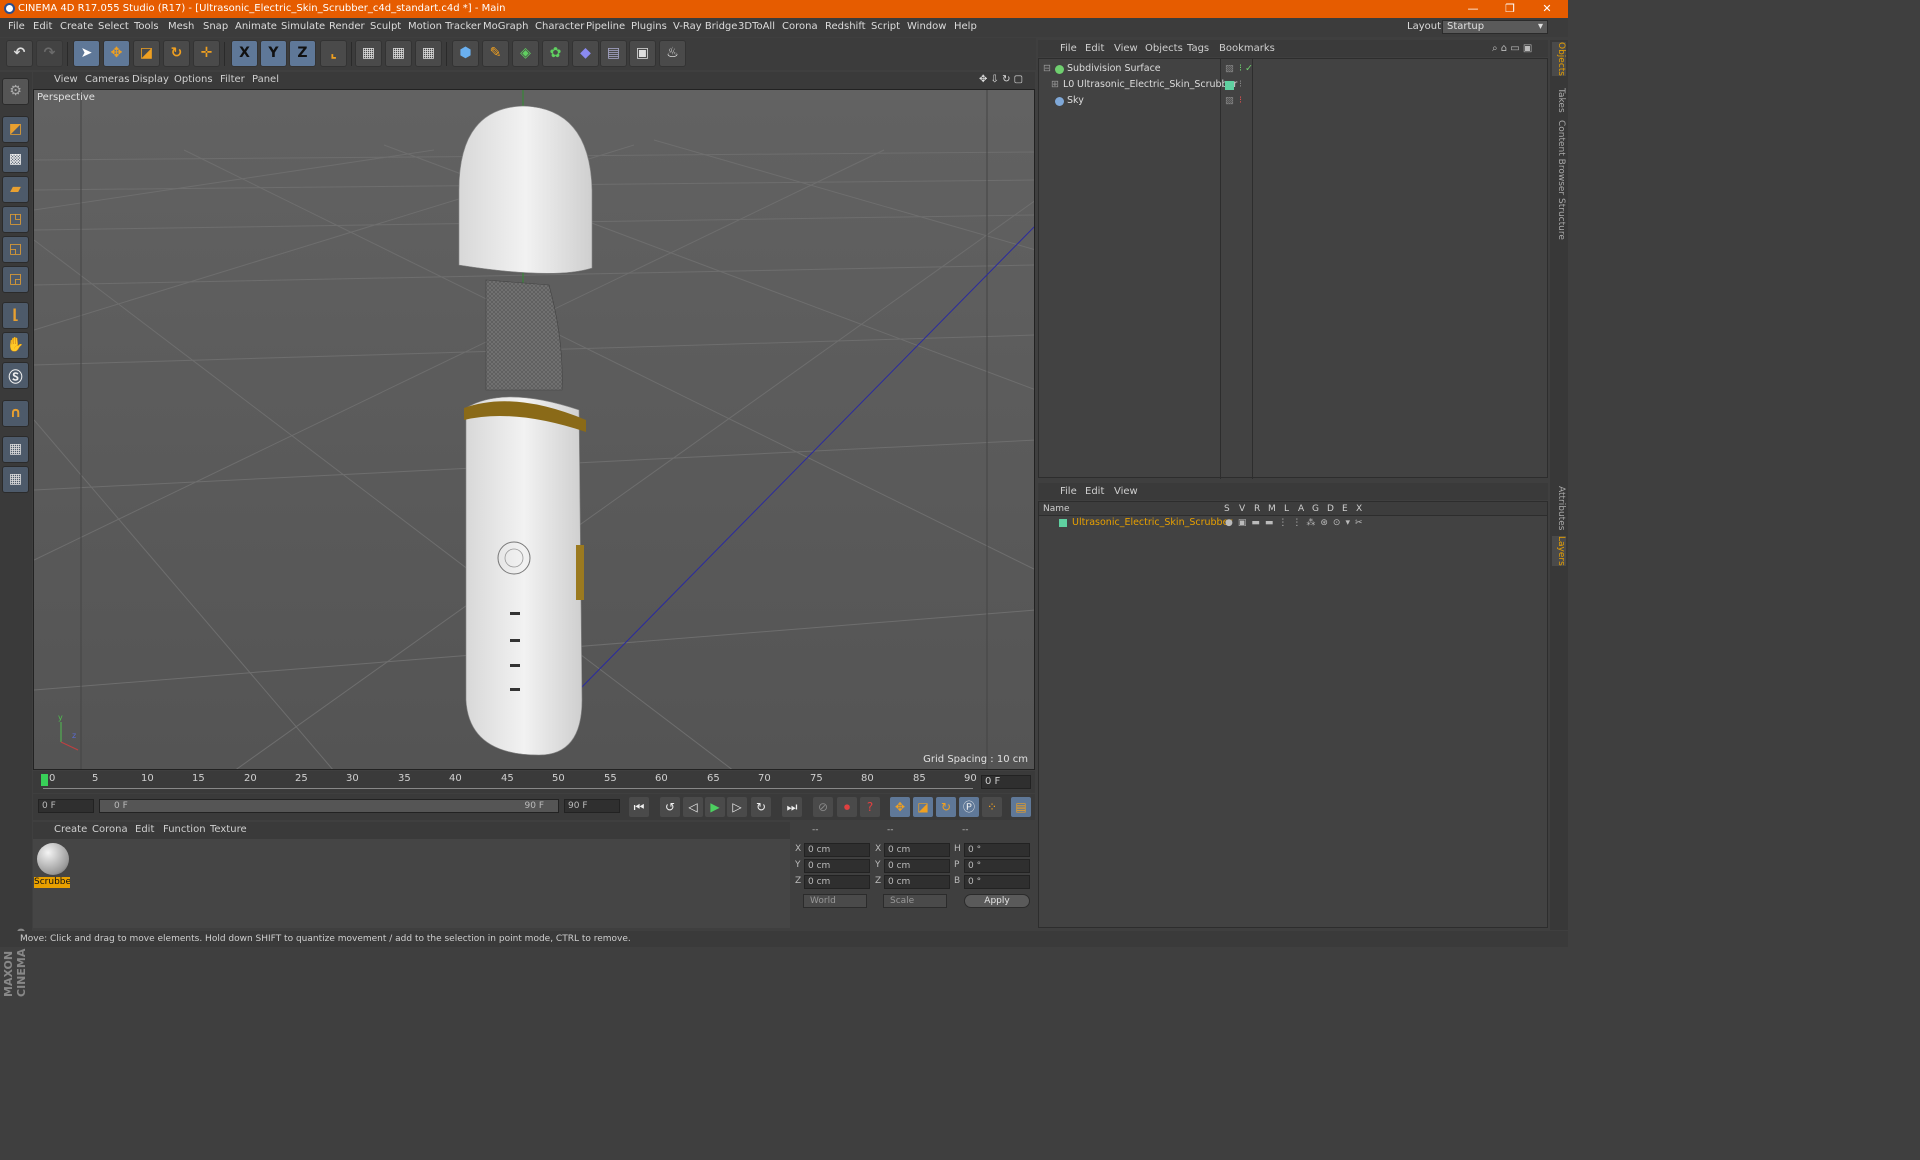 The width and height of the screenshot is (1920, 1160). What do you see at coordinates (303, 26) in the screenshot?
I see `menu-simulate: Simulate` at bounding box center [303, 26].